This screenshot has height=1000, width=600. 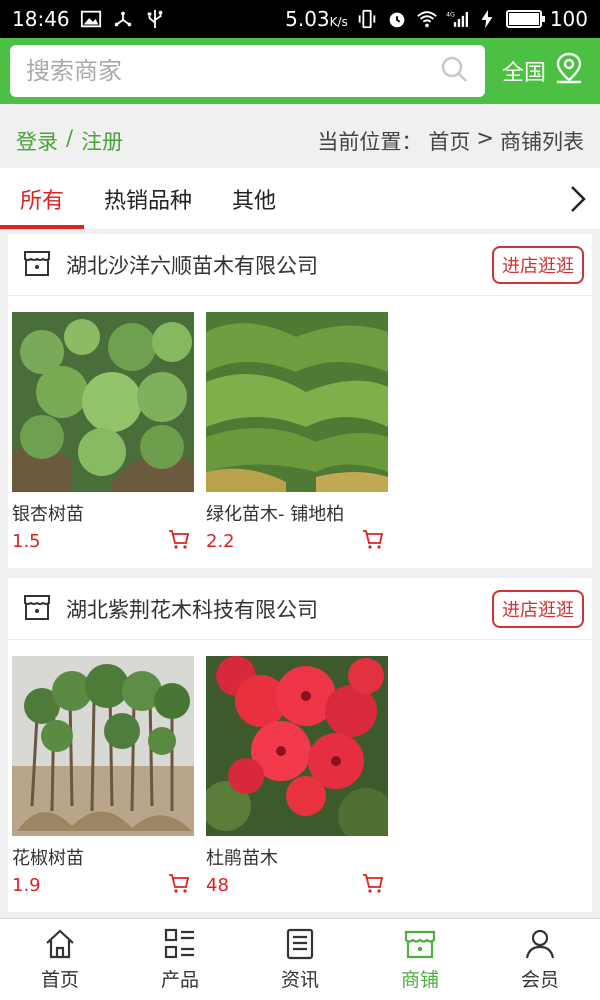 What do you see at coordinates (540, 944) in the screenshot?
I see `user-icon` at bounding box center [540, 944].